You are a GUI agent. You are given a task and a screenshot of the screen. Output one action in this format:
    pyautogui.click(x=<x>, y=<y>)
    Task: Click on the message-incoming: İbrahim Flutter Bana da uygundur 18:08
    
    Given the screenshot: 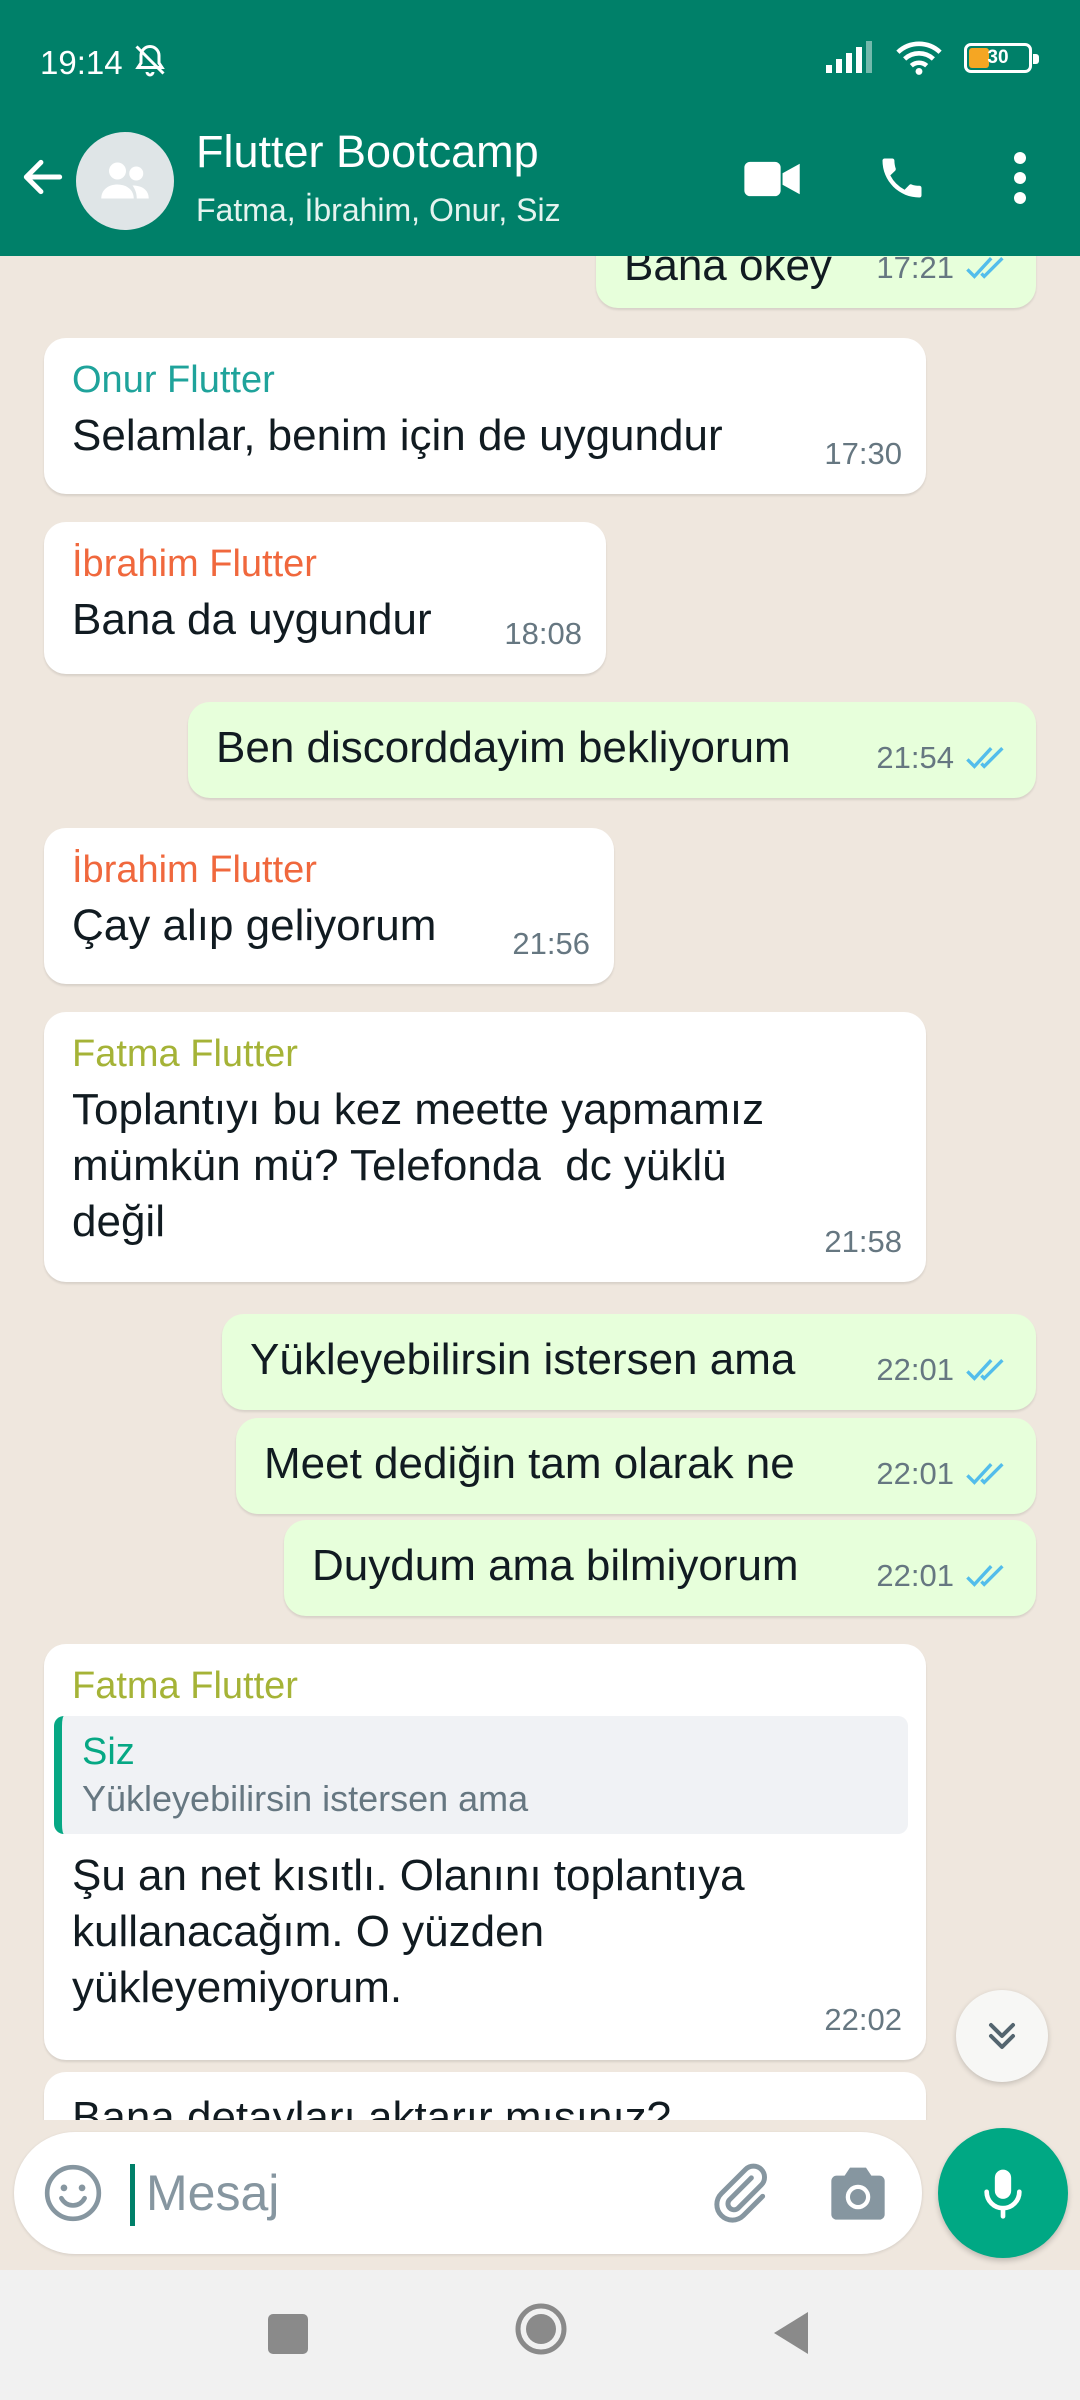 What is the action you would take?
    pyautogui.click(x=325, y=598)
    